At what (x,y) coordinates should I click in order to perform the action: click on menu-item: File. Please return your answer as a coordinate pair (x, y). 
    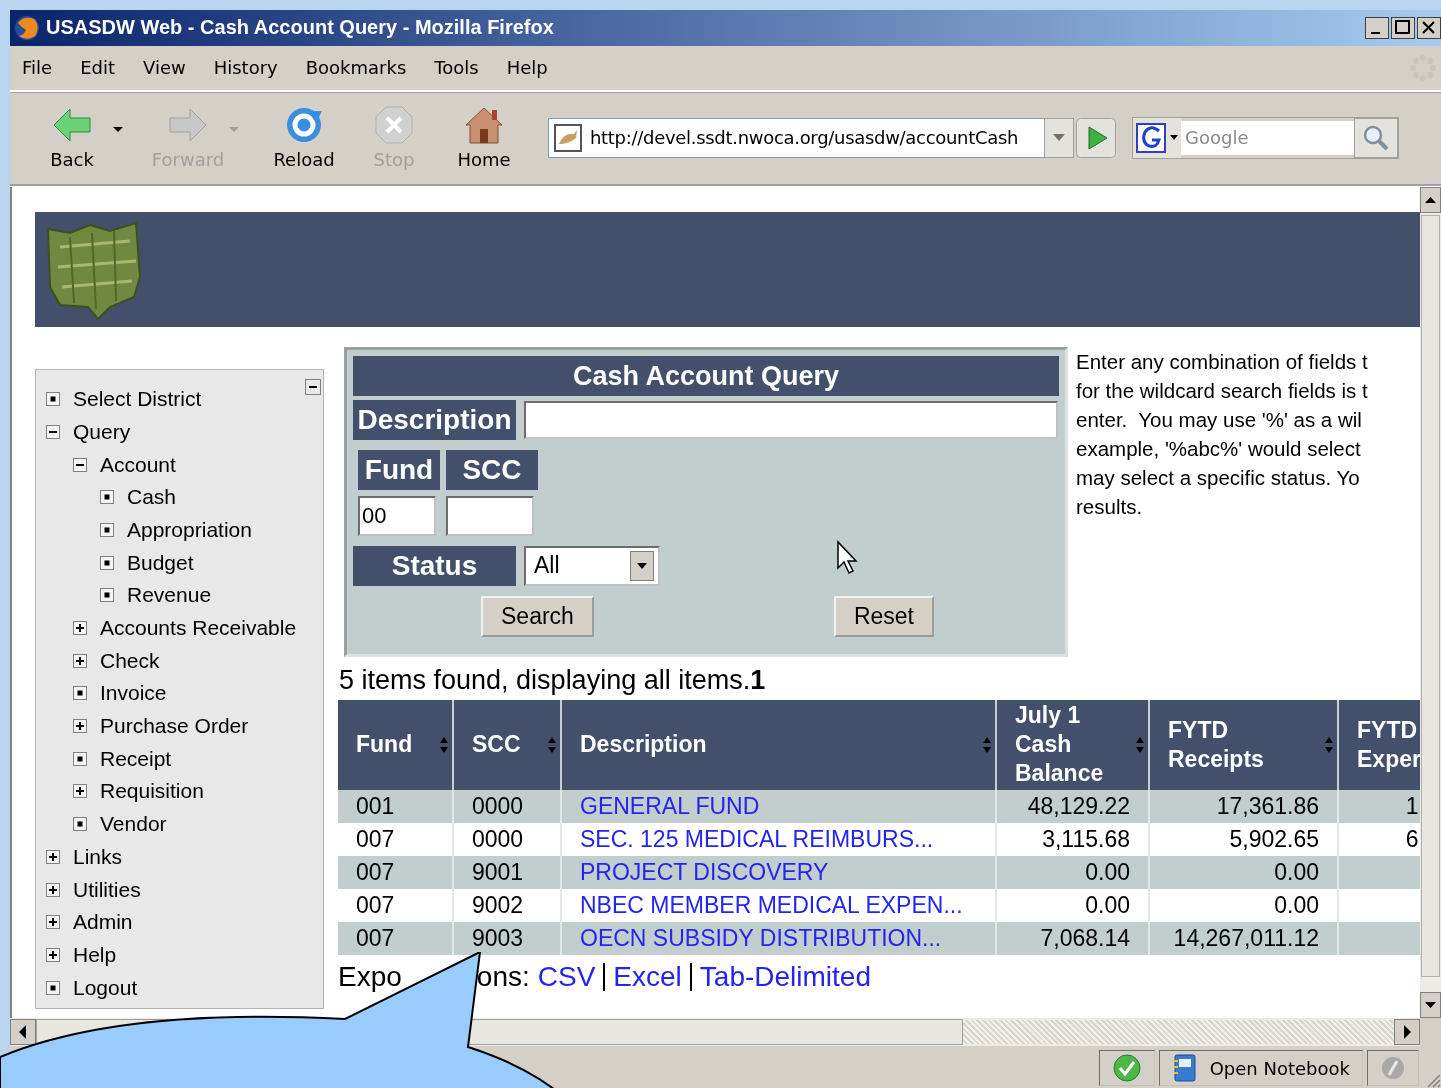
    Looking at the image, I should click on (44, 68).